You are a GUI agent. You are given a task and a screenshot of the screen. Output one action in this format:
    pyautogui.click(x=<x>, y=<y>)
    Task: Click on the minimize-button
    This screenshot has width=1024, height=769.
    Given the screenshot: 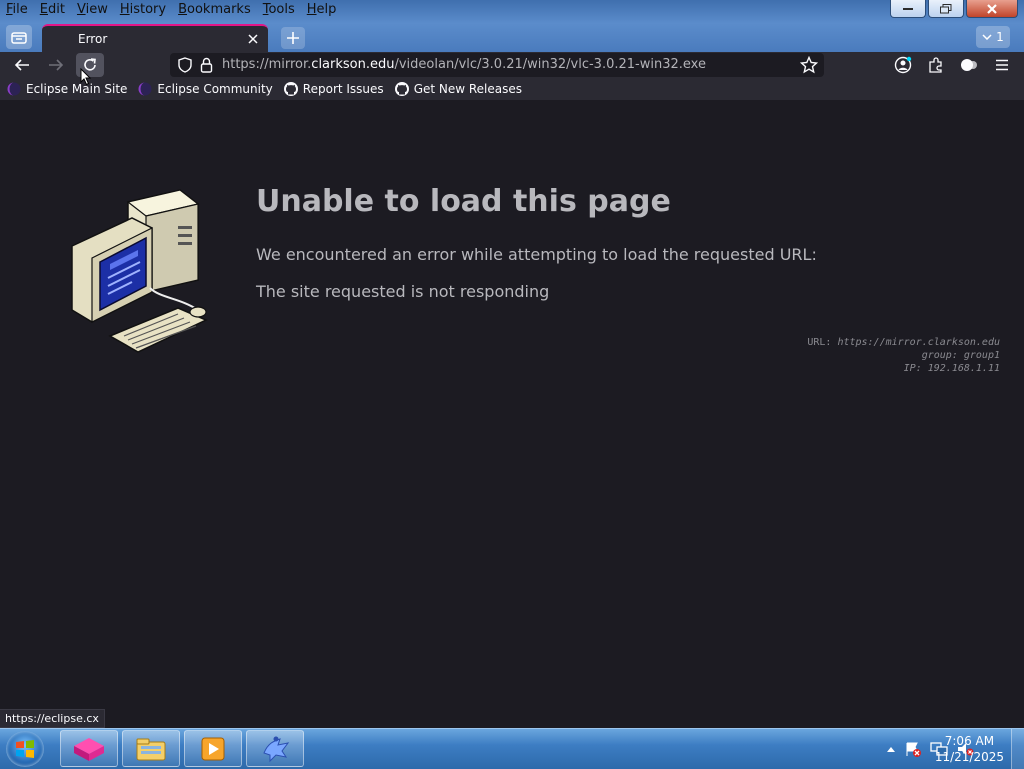 What is the action you would take?
    pyautogui.click(x=908, y=9)
    